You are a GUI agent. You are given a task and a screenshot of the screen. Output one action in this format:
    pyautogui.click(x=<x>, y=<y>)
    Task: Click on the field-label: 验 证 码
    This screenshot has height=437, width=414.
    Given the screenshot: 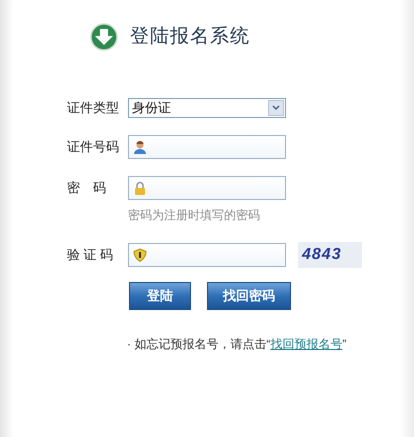 What is the action you would take?
    pyautogui.click(x=90, y=255)
    